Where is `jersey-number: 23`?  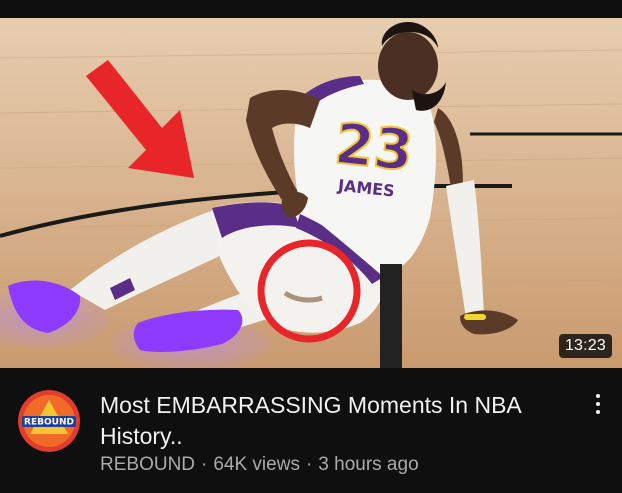
jersey-number: 23 is located at coordinates (374, 148).